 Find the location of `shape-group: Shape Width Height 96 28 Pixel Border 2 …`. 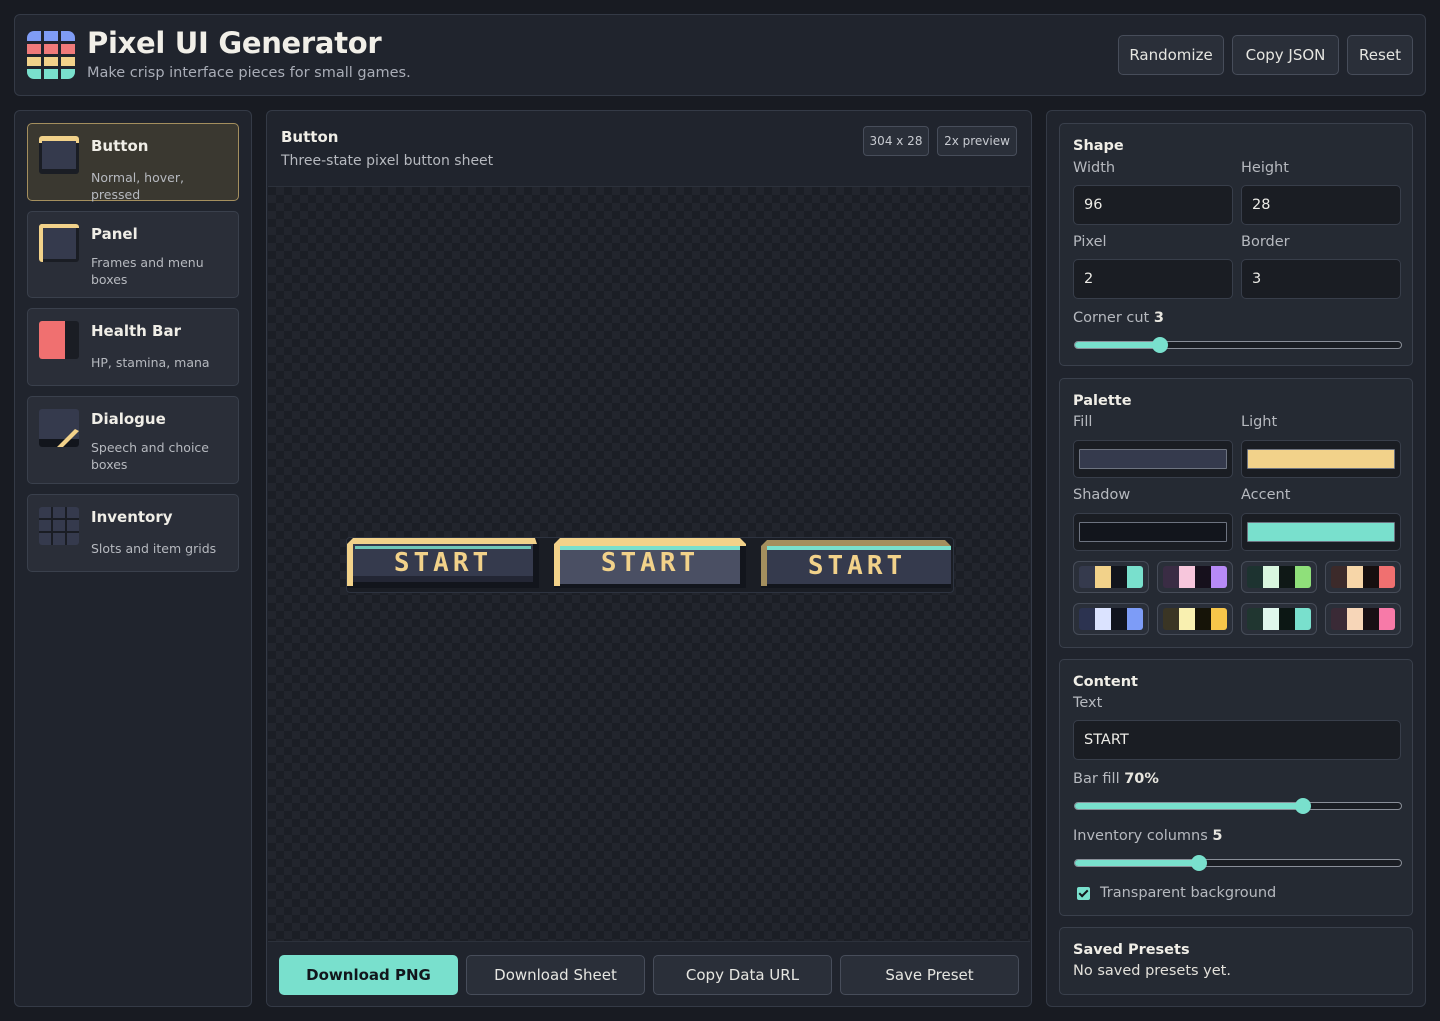

shape-group: Shape Width Height 96 28 Pixel Border 2 … is located at coordinates (1236, 244).